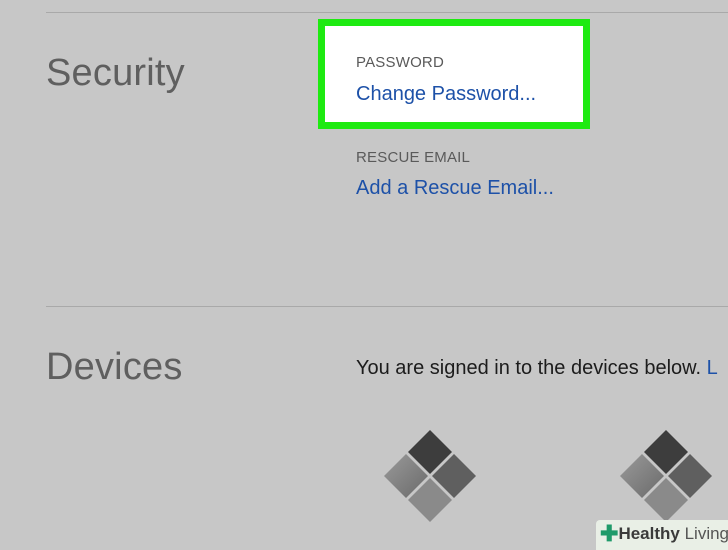 The height and width of the screenshot is (550, 728). I want to click on watermark-brand-bold: Healthy, so click(649, 533).